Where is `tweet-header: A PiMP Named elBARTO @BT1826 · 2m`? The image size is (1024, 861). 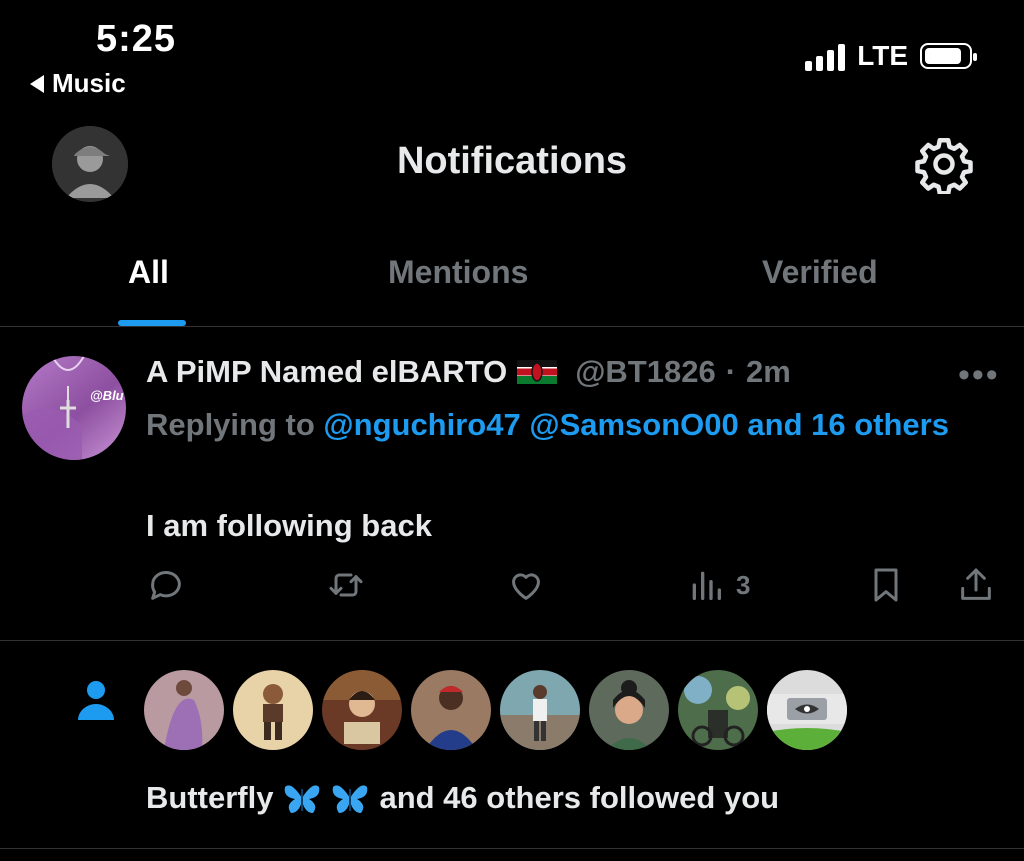 tweet-header: A PiMP Named elBARTO @BT1826 · 2m is located at coordinates (468, 372).